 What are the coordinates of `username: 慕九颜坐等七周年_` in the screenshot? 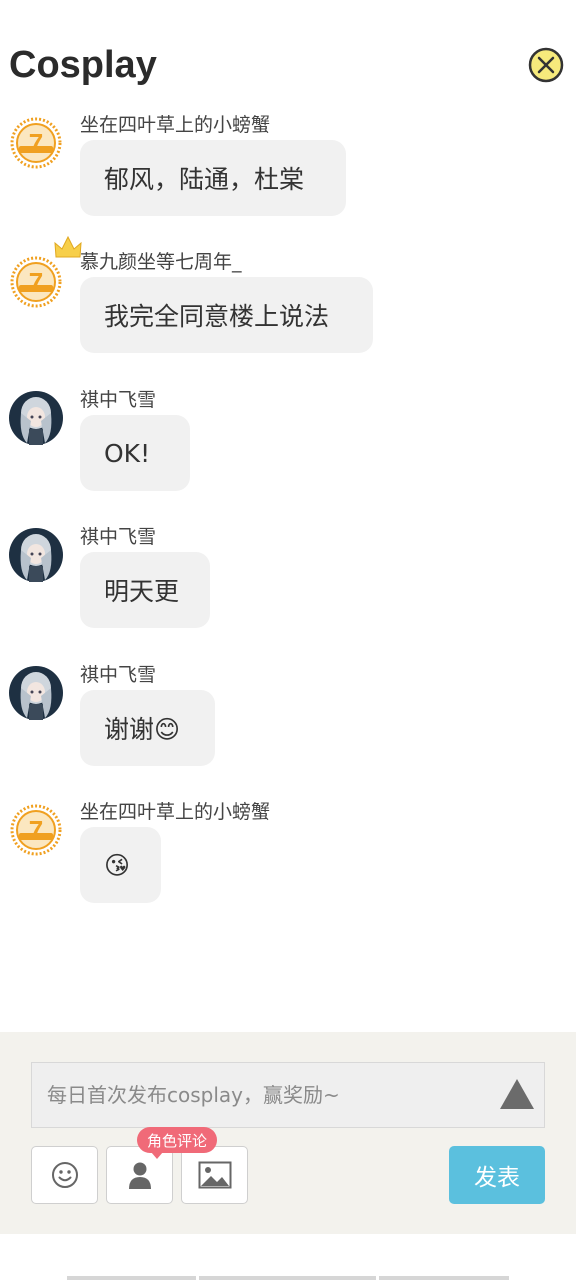 It's located at (161, 260).